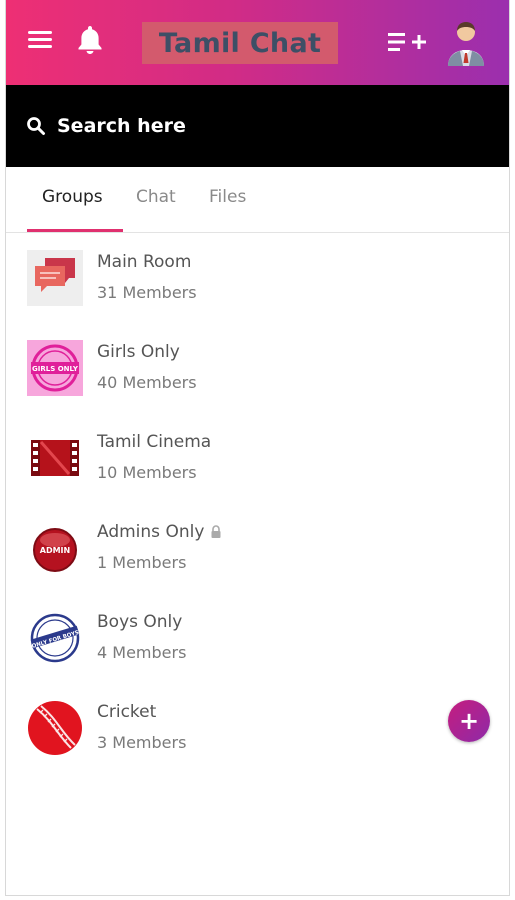  Describe the element at coordinates (257, 279) in the screenshot. I see `list-item: Main Room 31 Members` at that location.